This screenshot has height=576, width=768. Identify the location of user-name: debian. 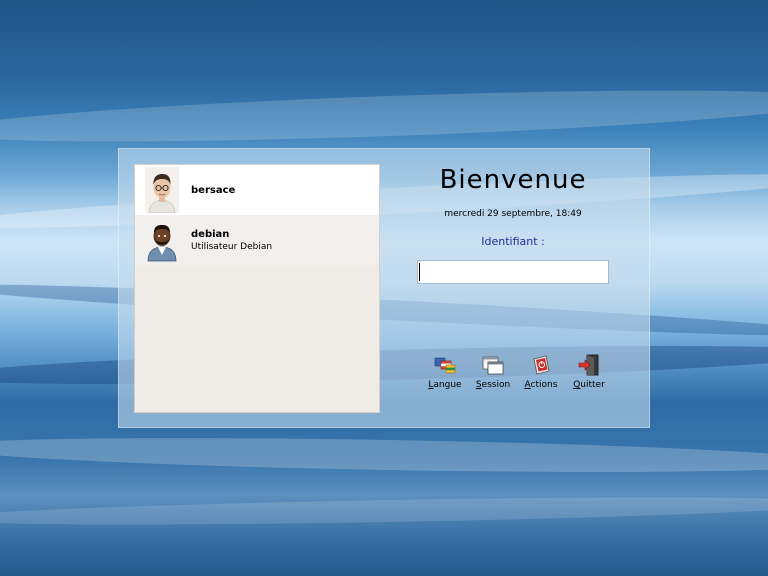
(210, 234).